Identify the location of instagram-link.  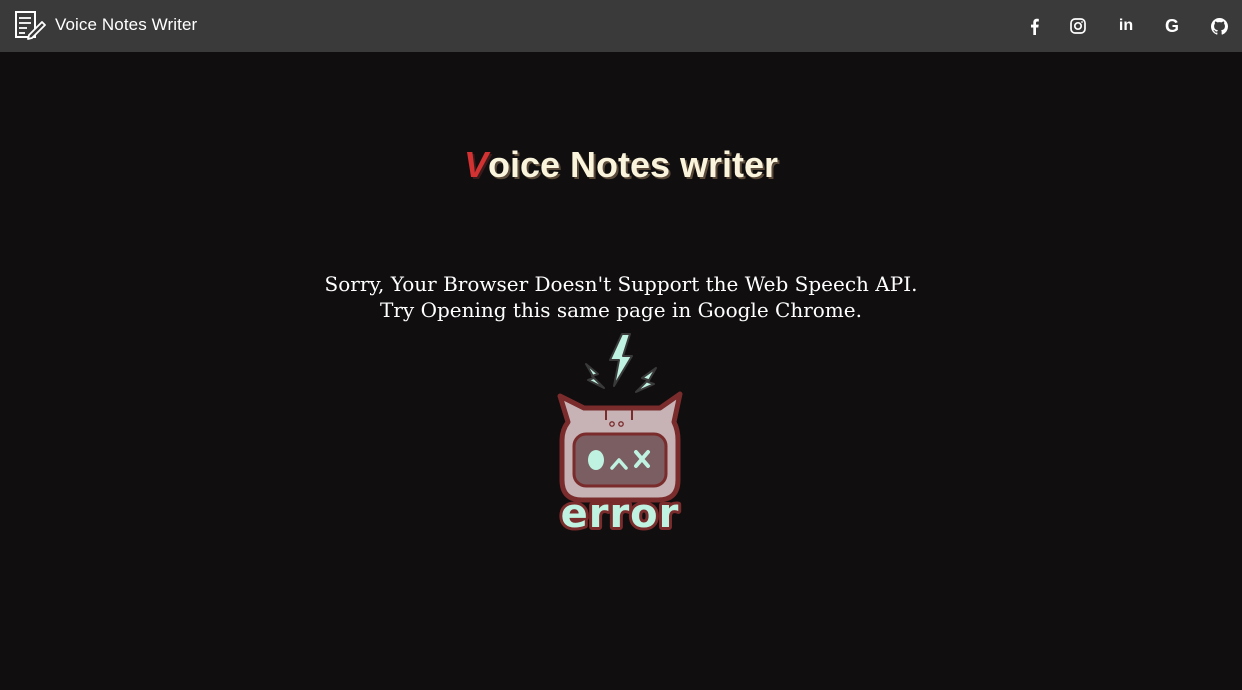
(1078, 26).